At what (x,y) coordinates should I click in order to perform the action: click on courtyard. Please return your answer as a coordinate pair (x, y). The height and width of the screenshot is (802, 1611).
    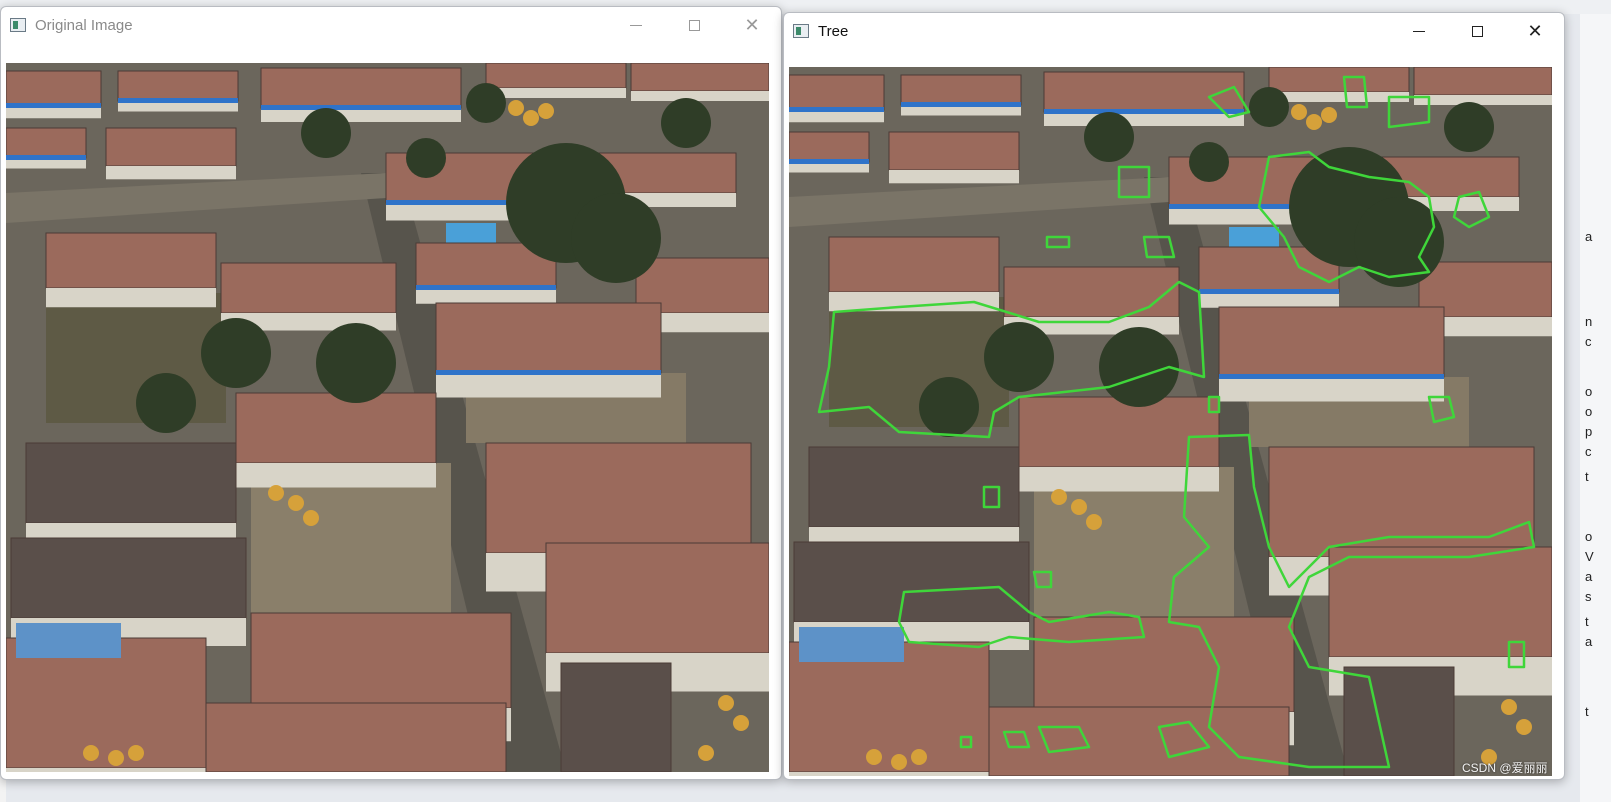
    Looking at the image, I should click on (136, 358).